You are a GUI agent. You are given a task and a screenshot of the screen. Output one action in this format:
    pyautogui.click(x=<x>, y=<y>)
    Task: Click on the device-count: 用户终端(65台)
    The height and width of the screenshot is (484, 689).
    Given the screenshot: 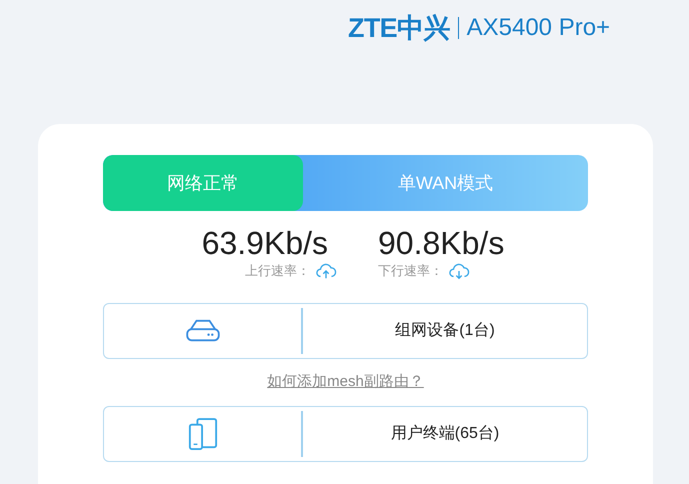 What is the action you would take?
    pyautogui.click(x=445, y=434)
    